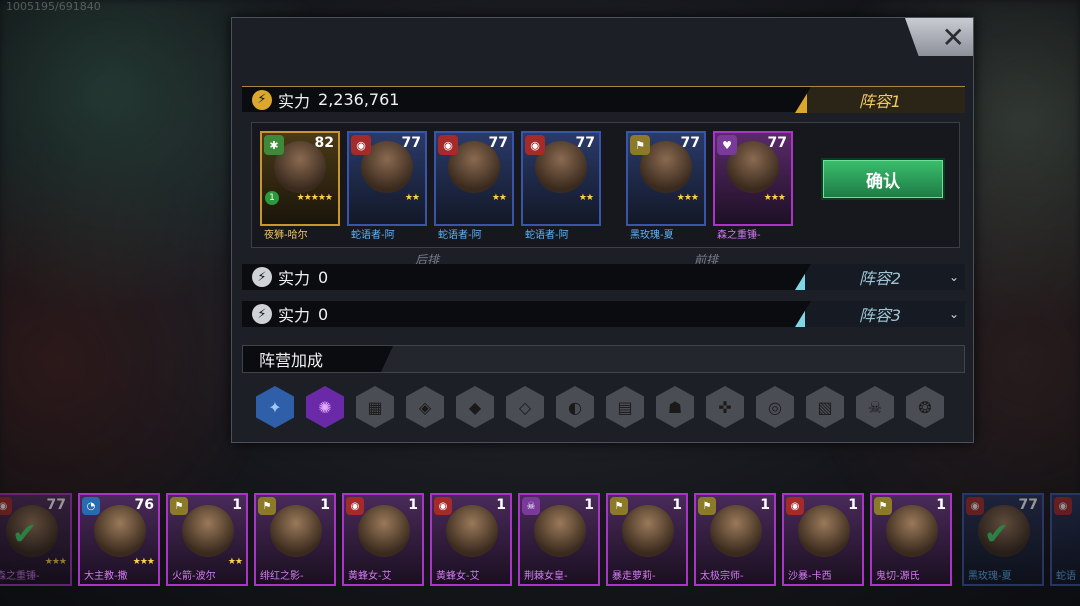  I want to click on roster-hero-card: ⚑ 1 暴走萝莉-, so click(647, 539).